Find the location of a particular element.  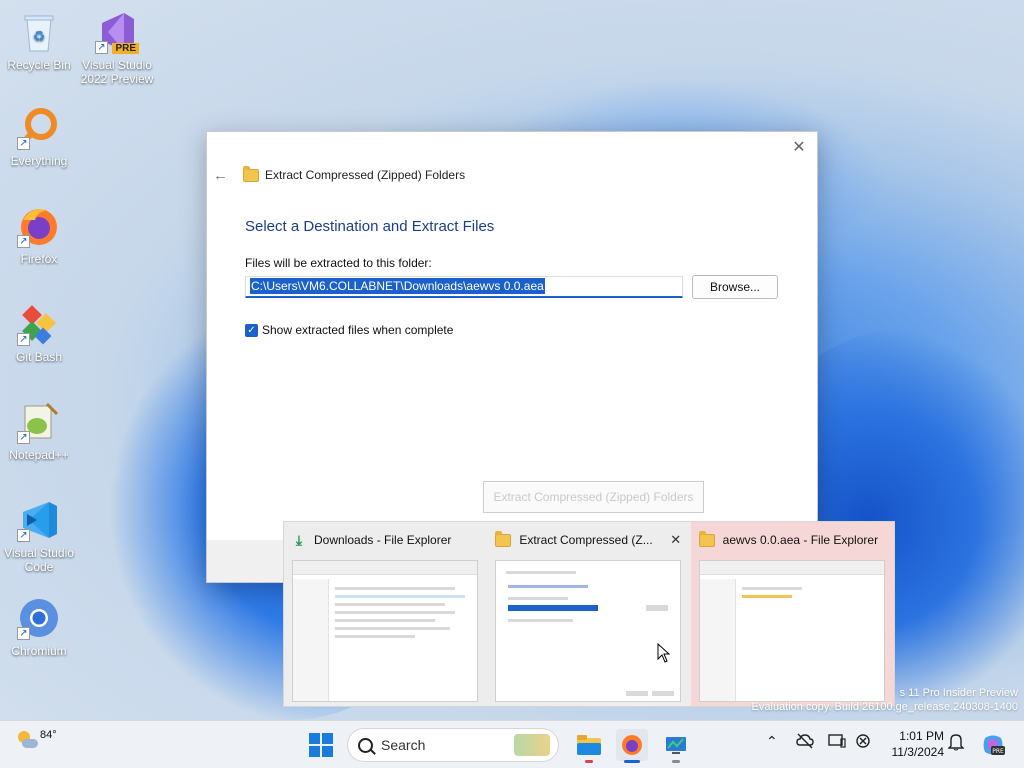

firefox-icon is located at coordinates (632, 745).